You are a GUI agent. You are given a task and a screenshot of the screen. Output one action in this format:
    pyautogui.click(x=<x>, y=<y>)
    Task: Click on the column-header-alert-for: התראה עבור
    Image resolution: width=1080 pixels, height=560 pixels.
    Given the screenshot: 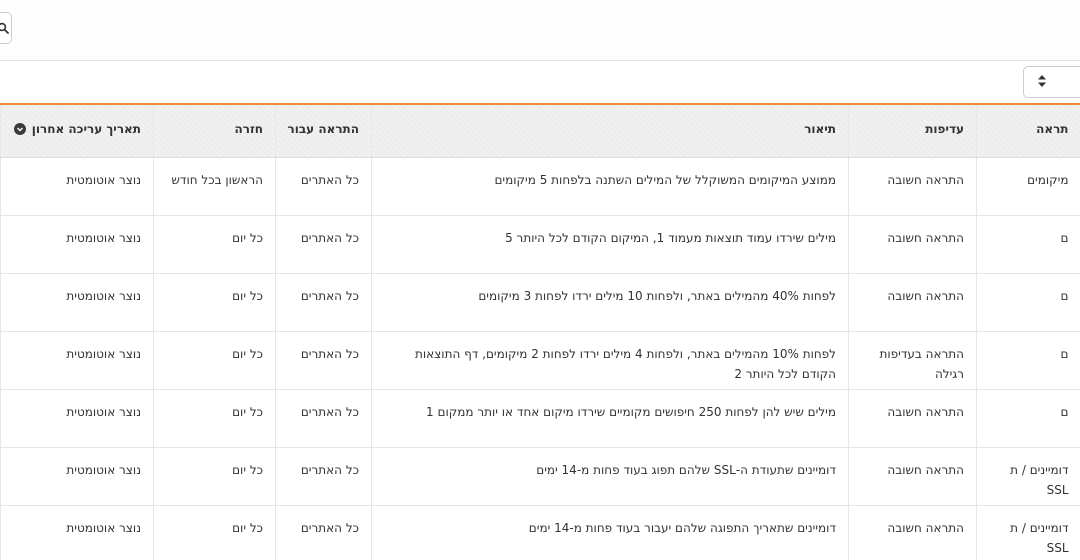 What is the action you would take?
    pyautogui.click(x=323, y=130)
    